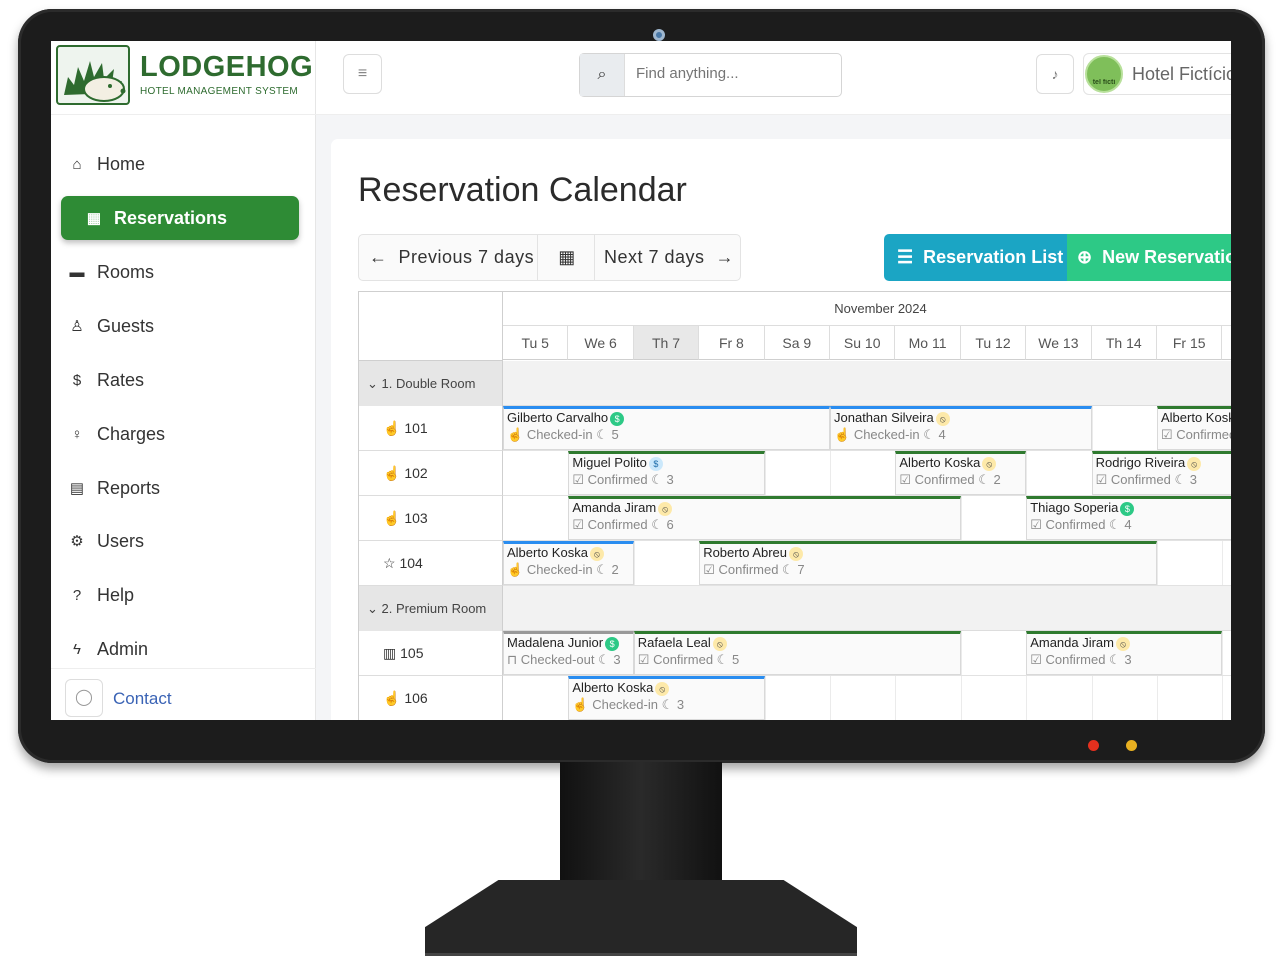  What do you see at coordinates (1077, 659) in the screenshot?
I see `status-text: Confirmed` at bounding box center [1077, 659].